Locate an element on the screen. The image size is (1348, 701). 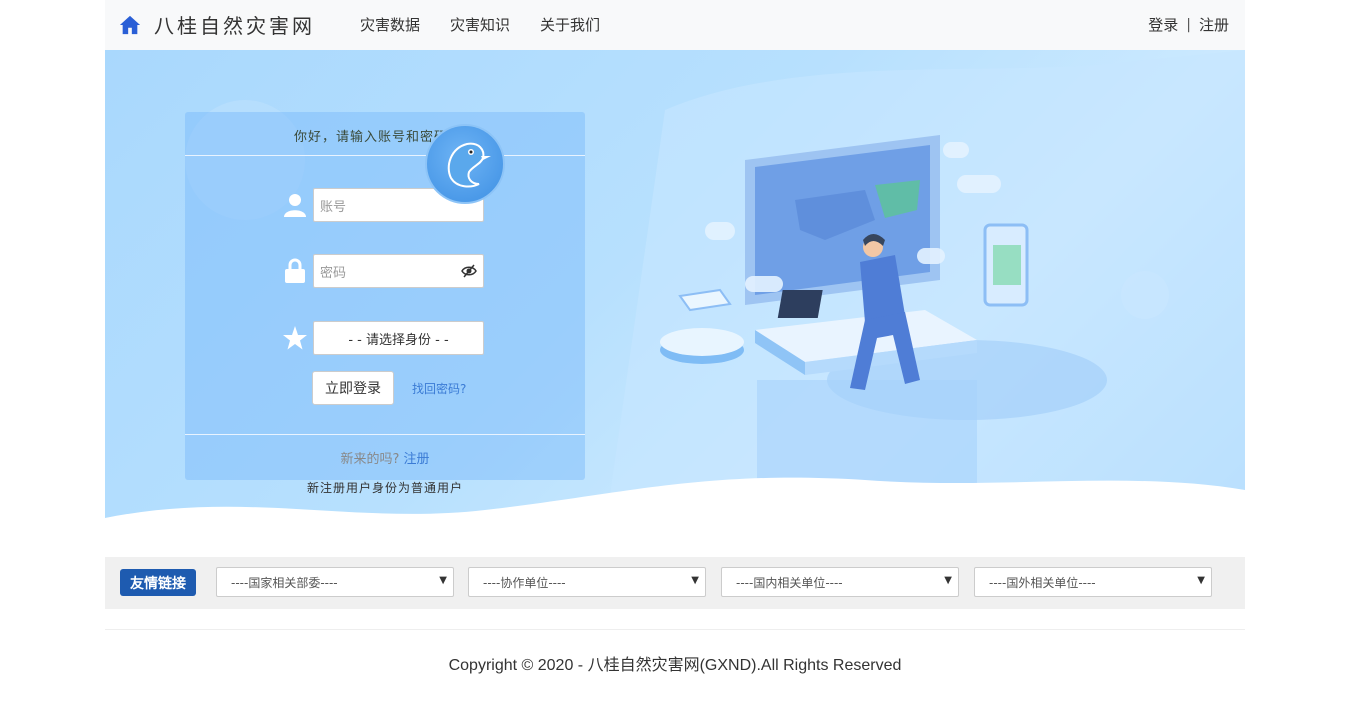
register-link: 注册 is located at coordinates (1214, 24).